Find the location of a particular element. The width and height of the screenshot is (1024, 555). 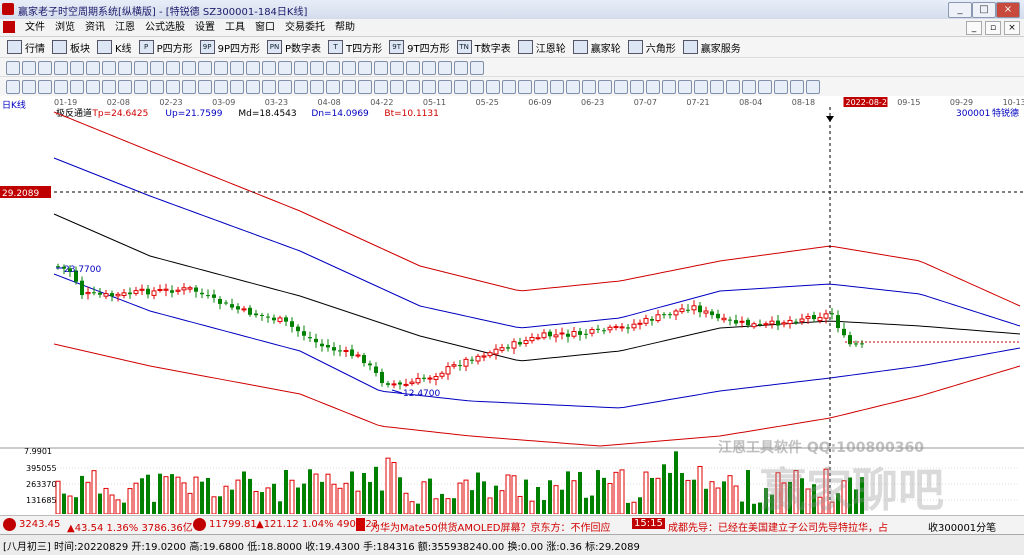

toolbar-button-1: 板块 is located at coordinates (71, 47).